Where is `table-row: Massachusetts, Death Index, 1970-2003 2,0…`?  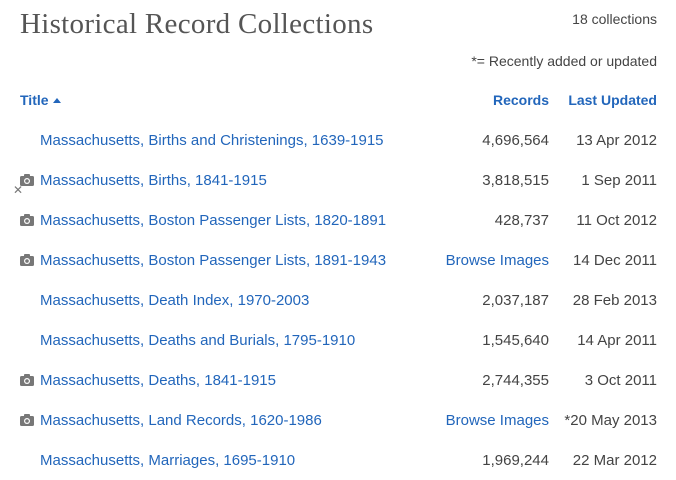 table-row: Massachusetts, Death Index, 1970-2003 2,0… is located at coordinates (338, 300).